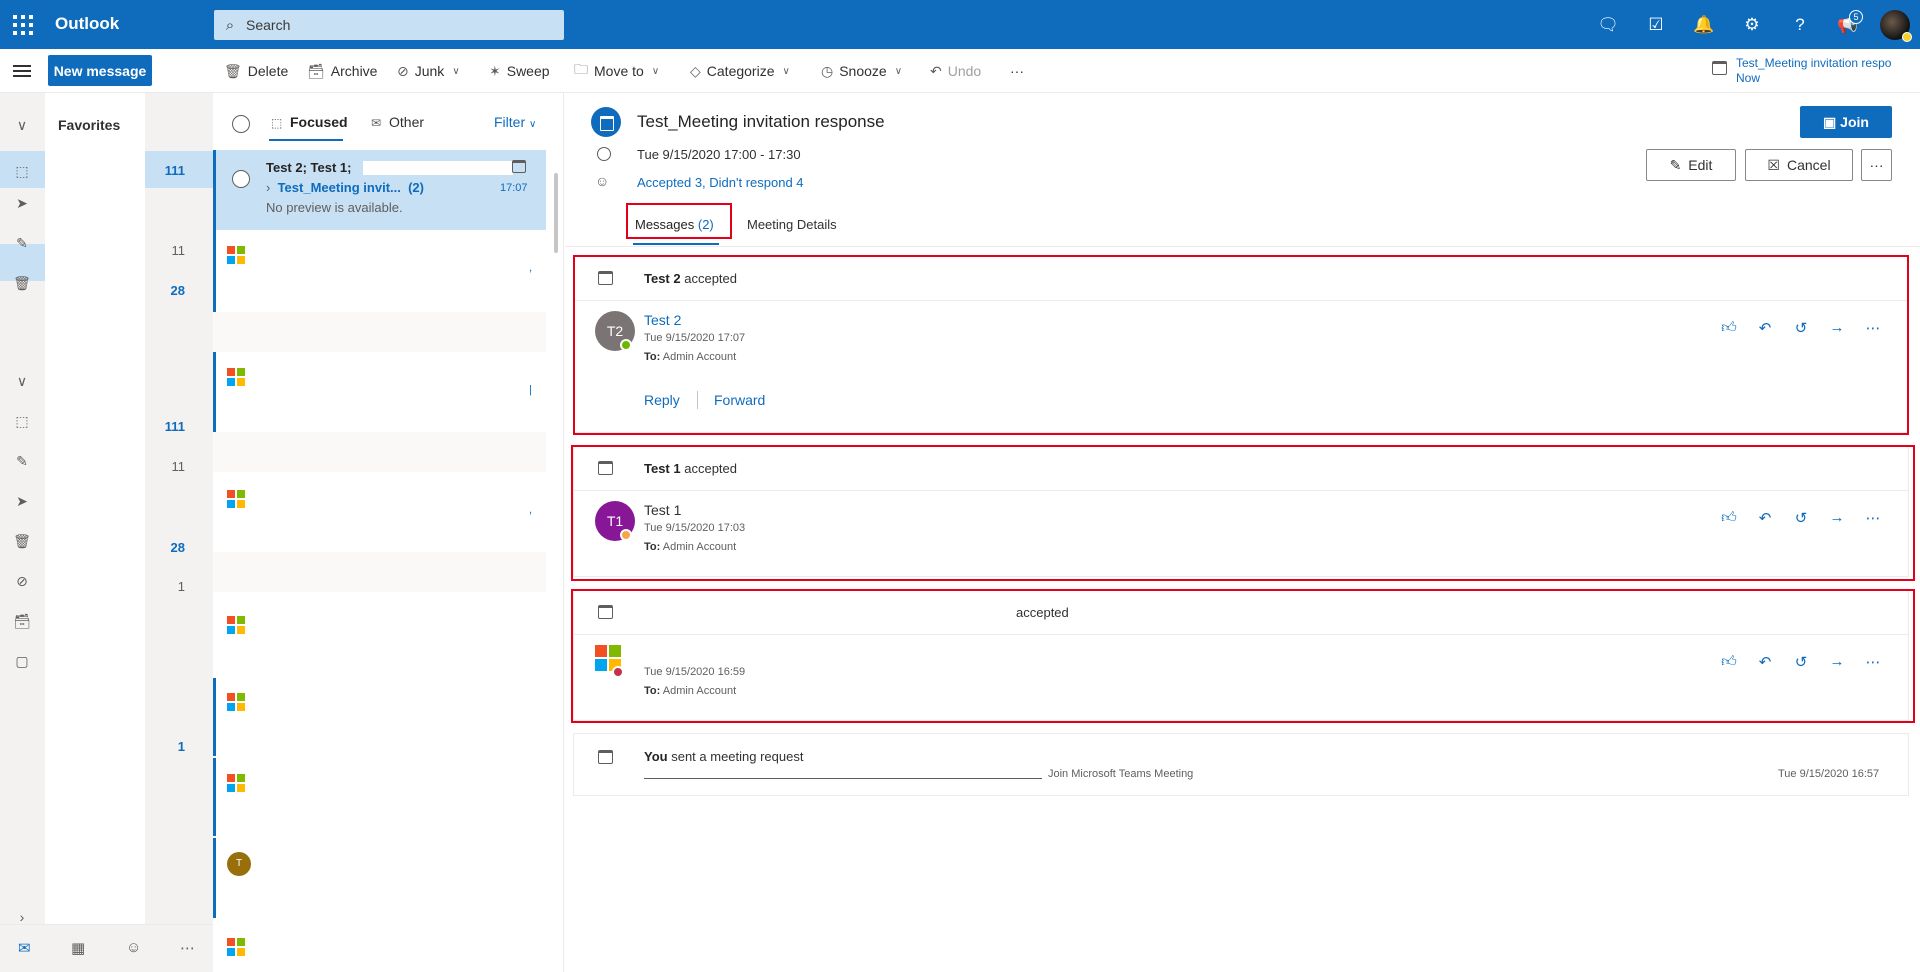  What do you see at coordinates (676, 244) in the screenshot?
I see `tab-messages-underline` at bounding box center [676, 244].